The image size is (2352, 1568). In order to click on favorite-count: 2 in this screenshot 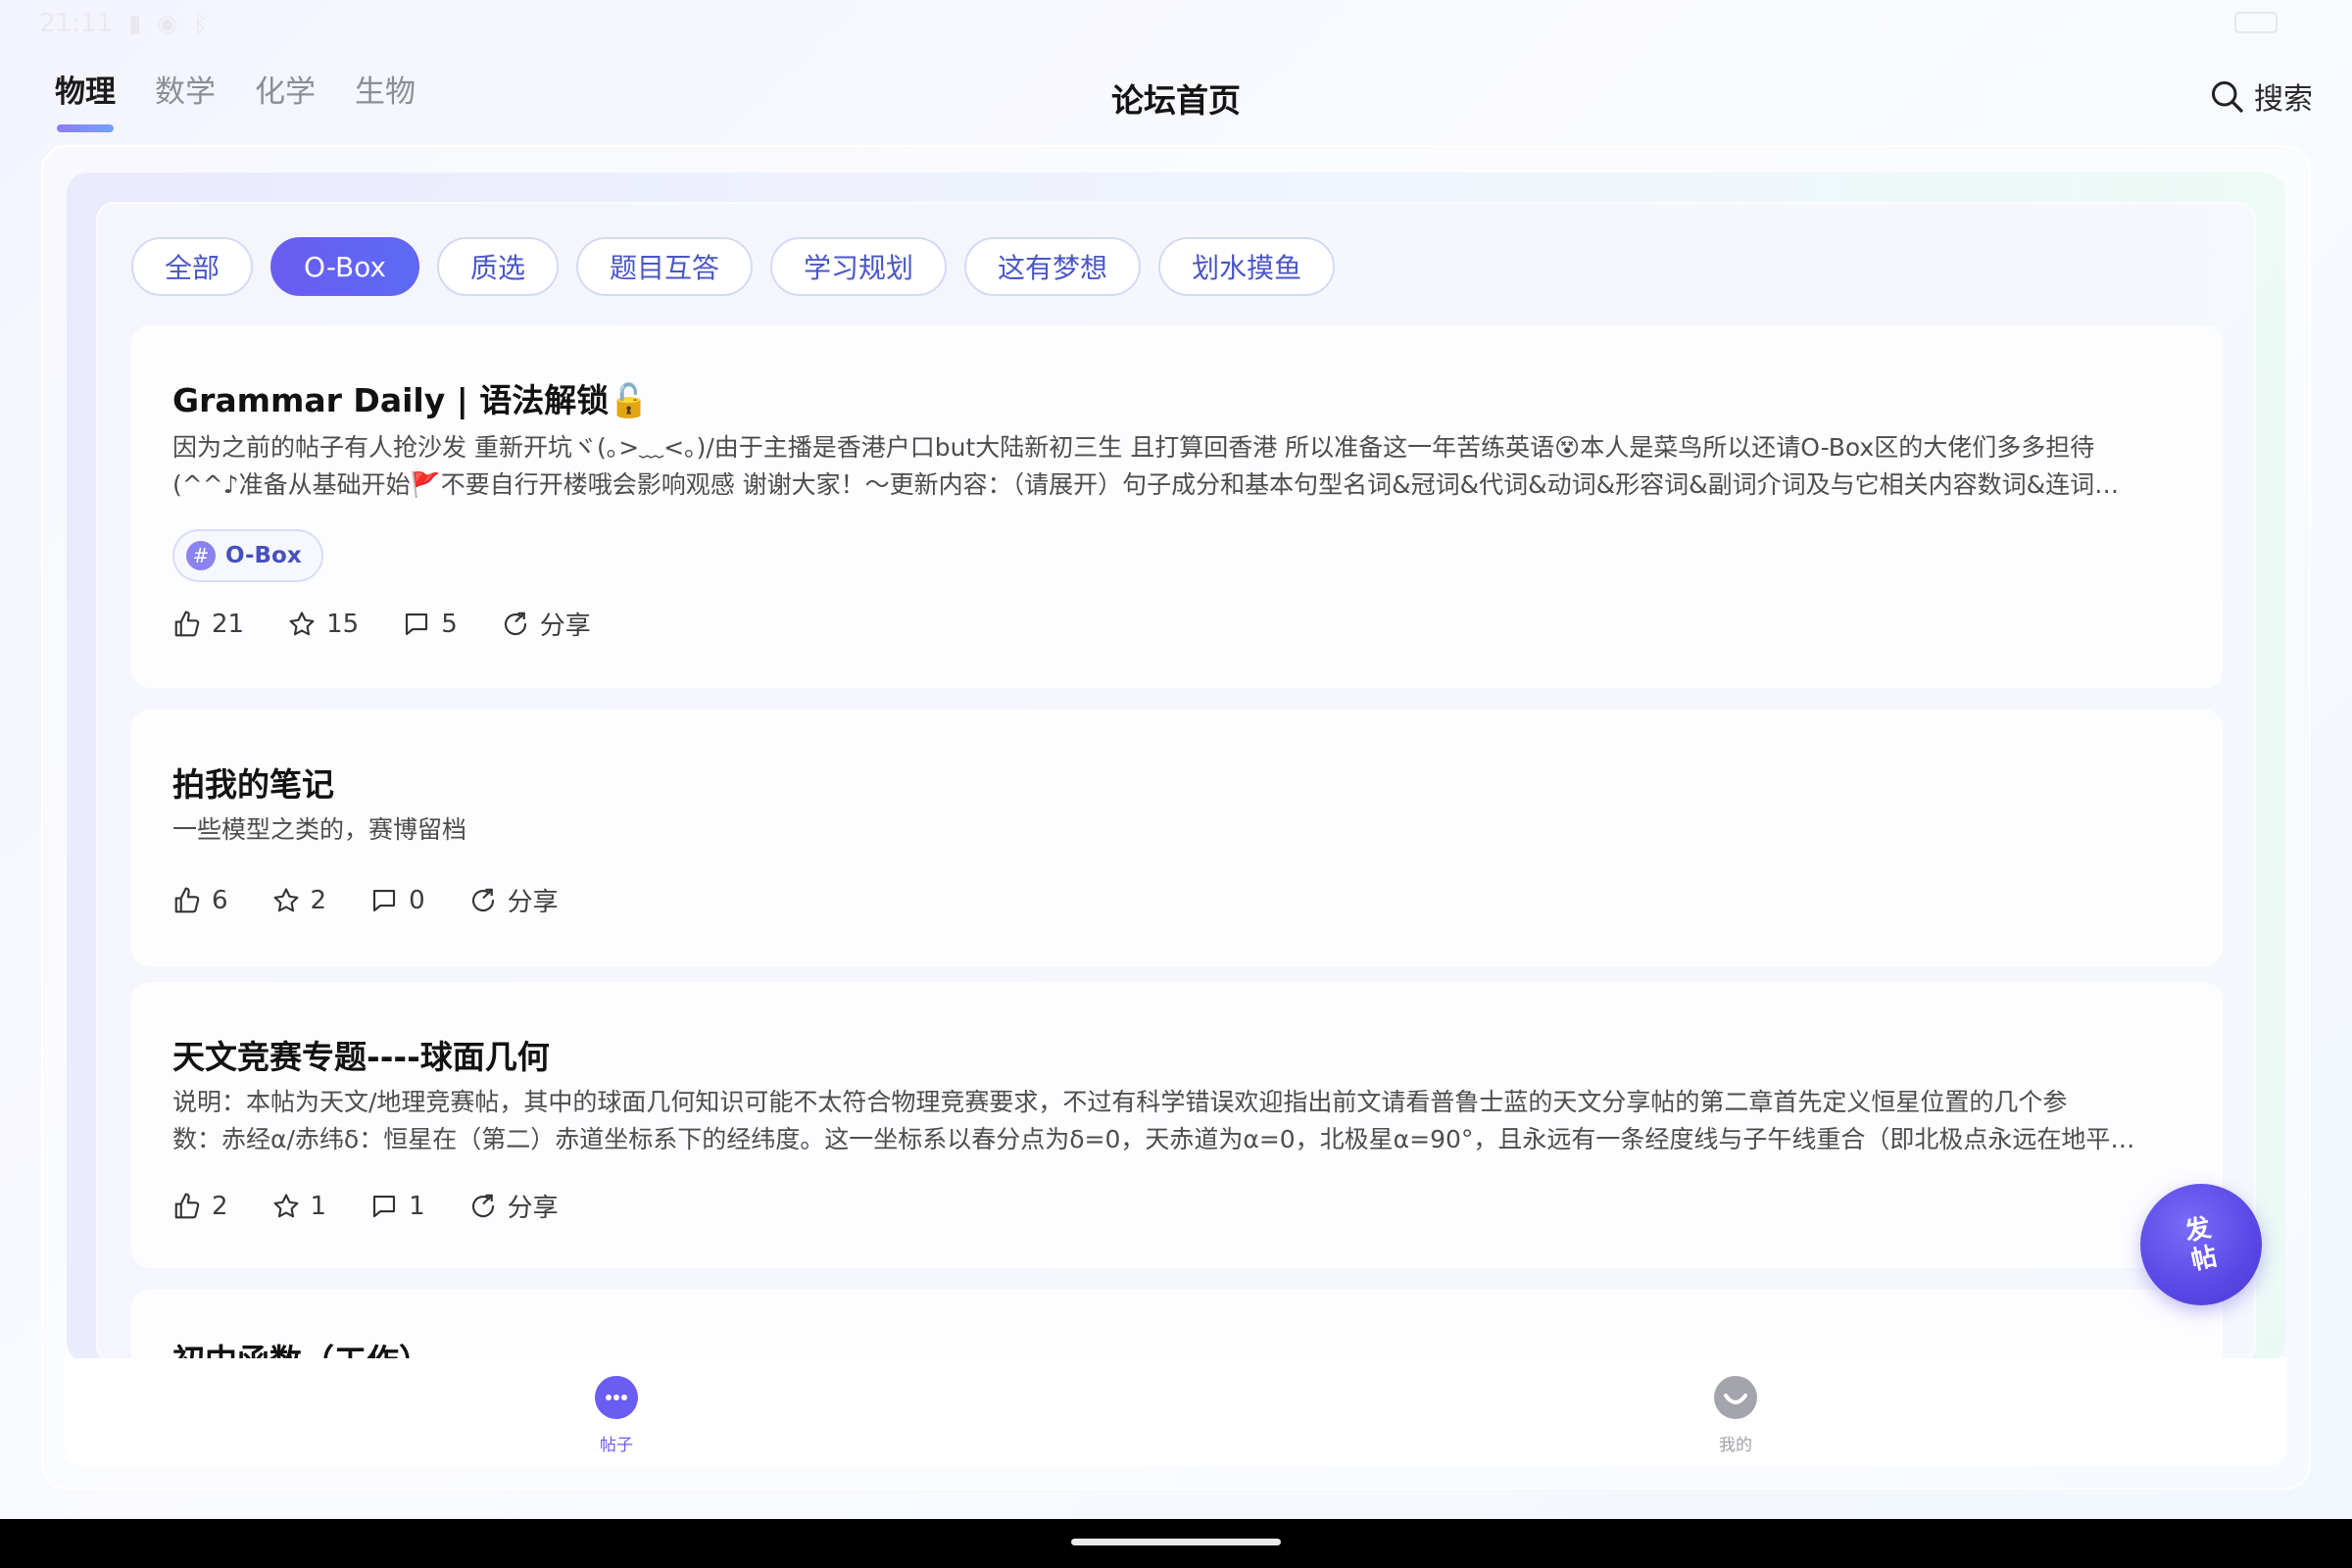, I will do `click(318, 900)`.